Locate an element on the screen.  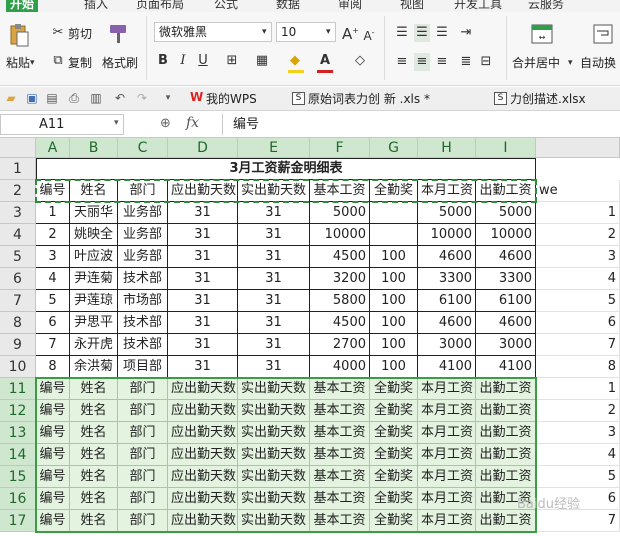
data-cell: 3000 is located at coordinates (447, 345).